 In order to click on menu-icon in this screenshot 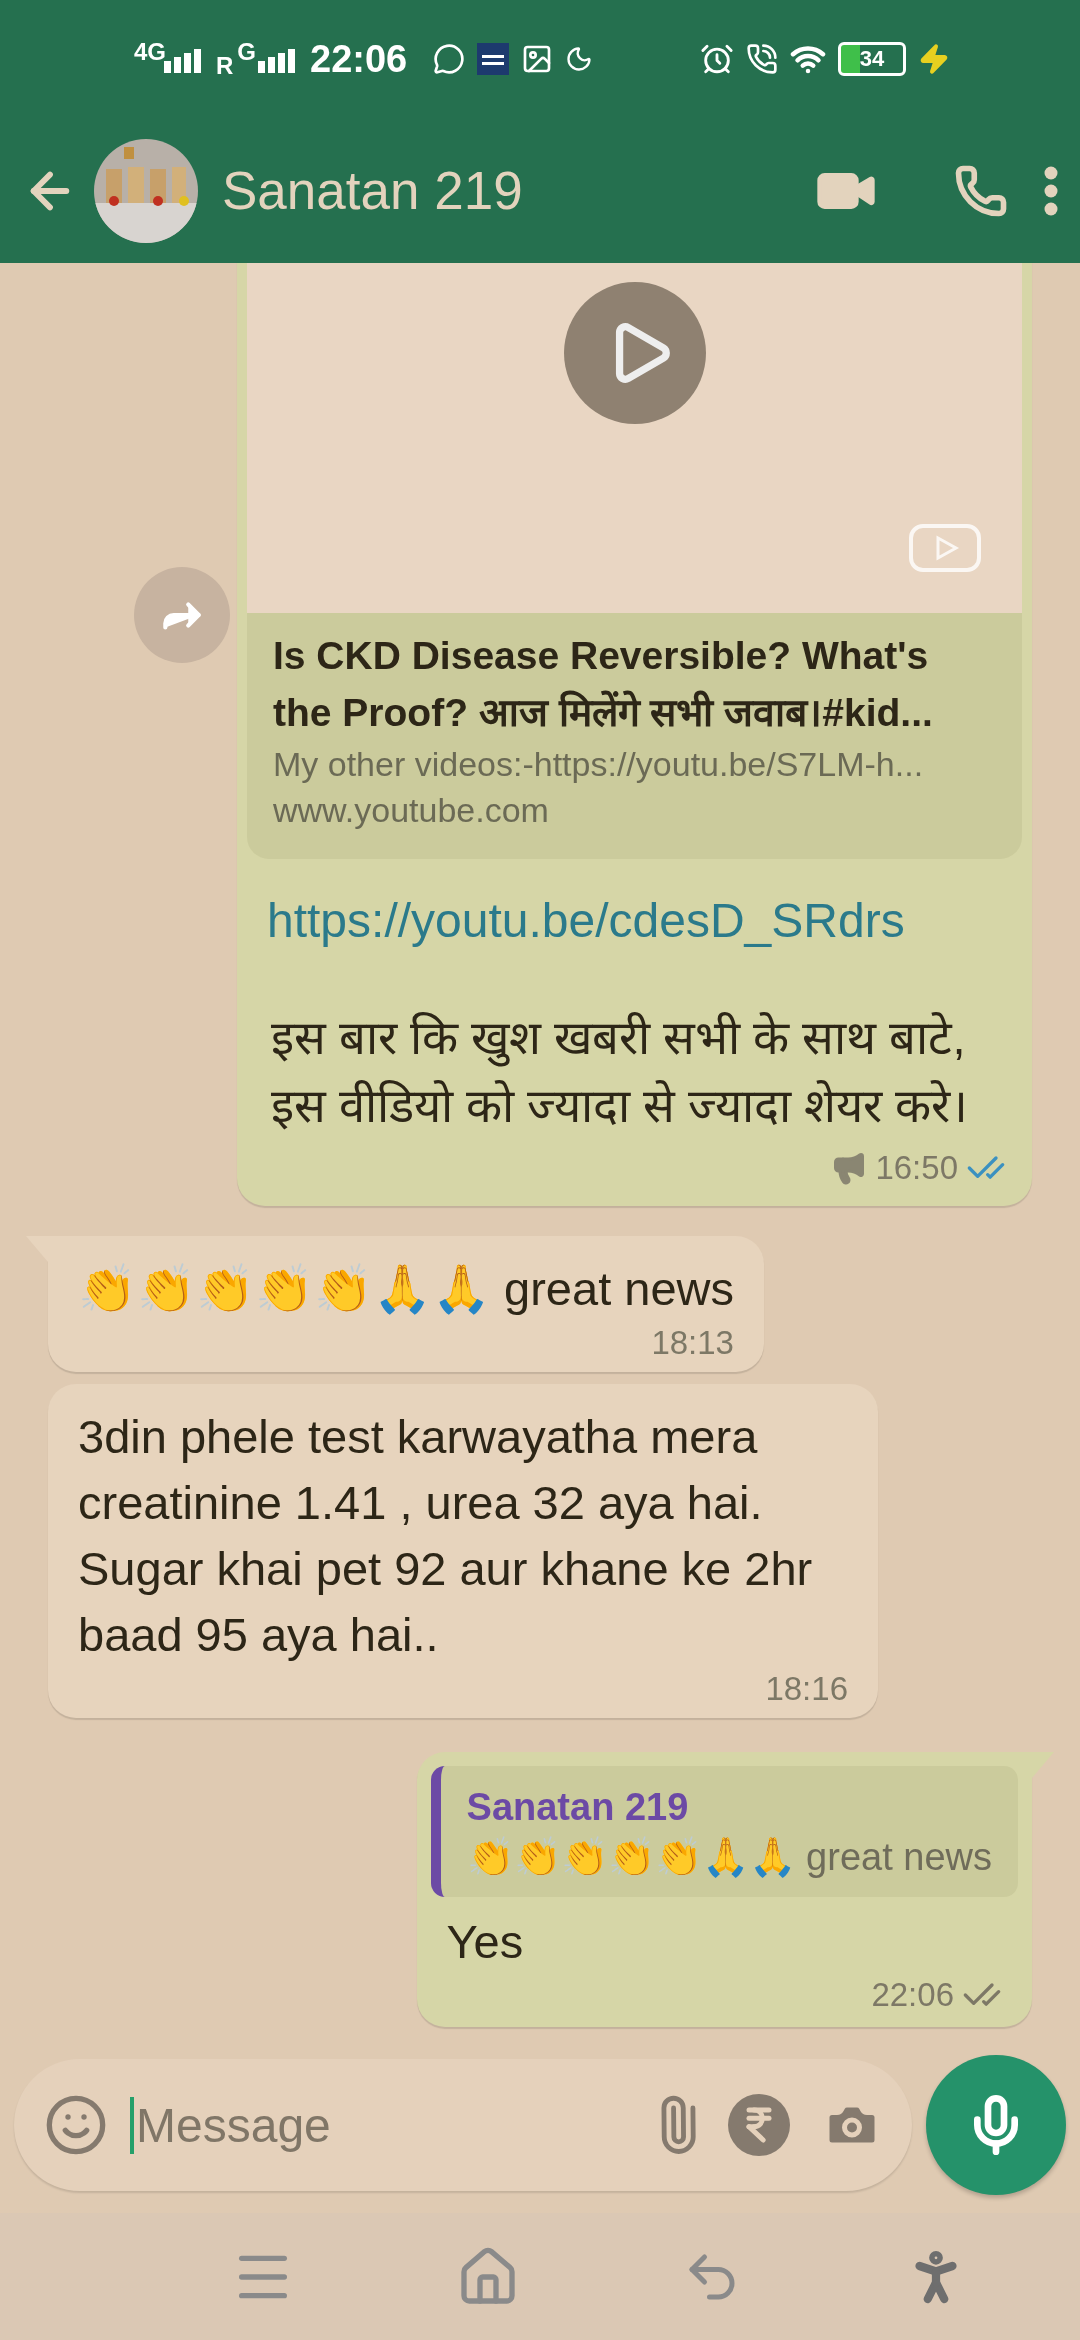, I will do `click(1051, 190)`.